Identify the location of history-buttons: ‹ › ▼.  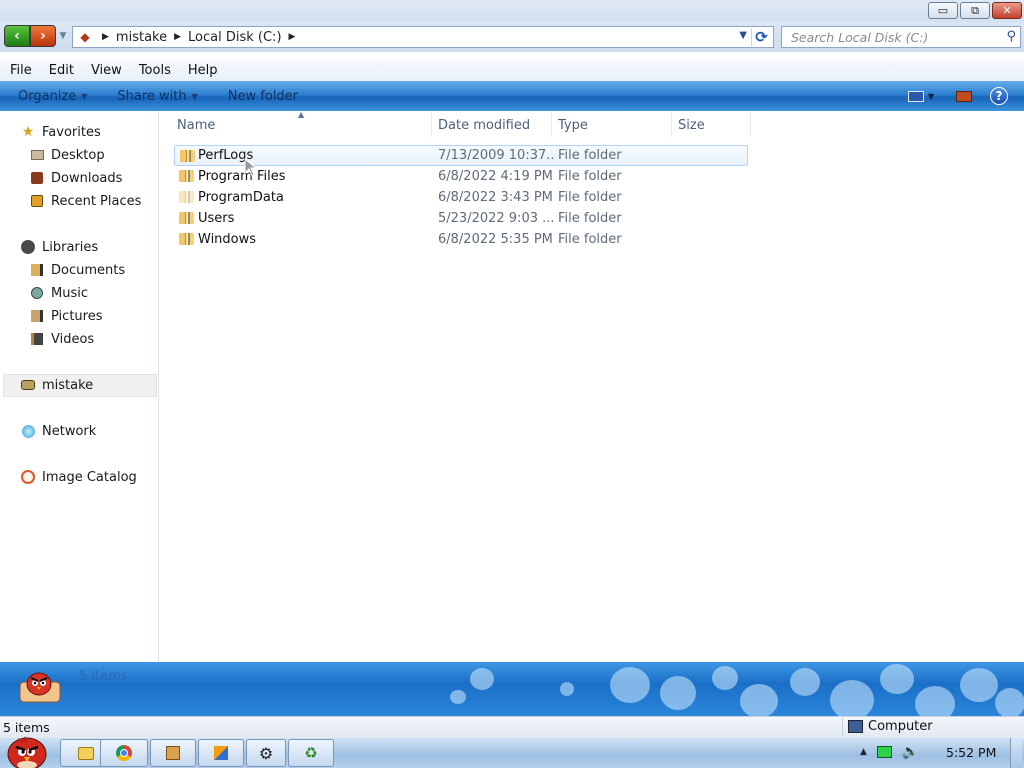
(36, 36).